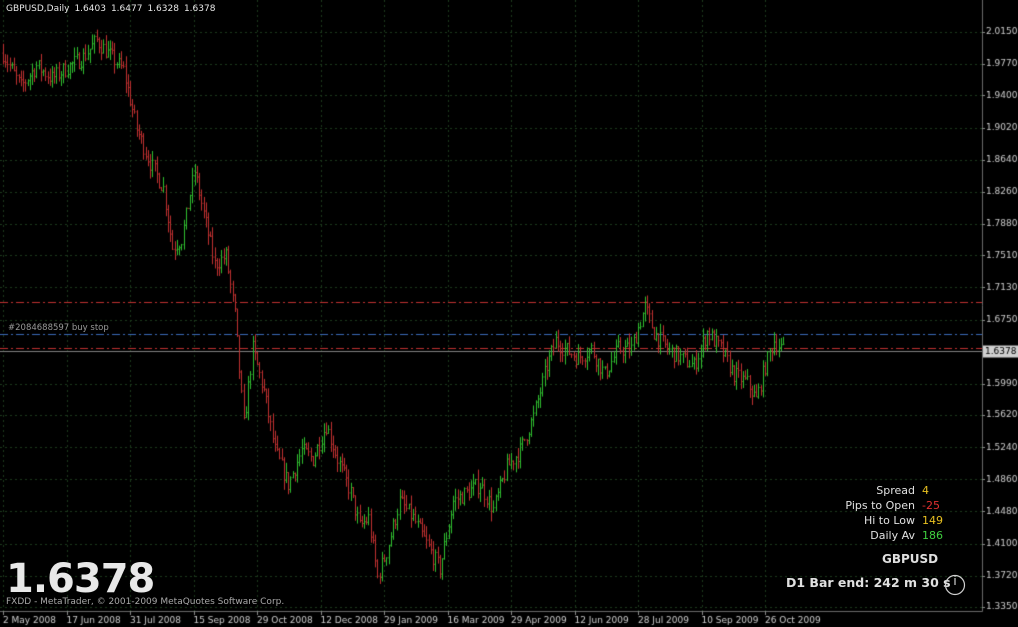 The width and height of the screenshot is (1018, 627). I want to click on info-row-daily-av: Daily Av 186, so click(897, 535).